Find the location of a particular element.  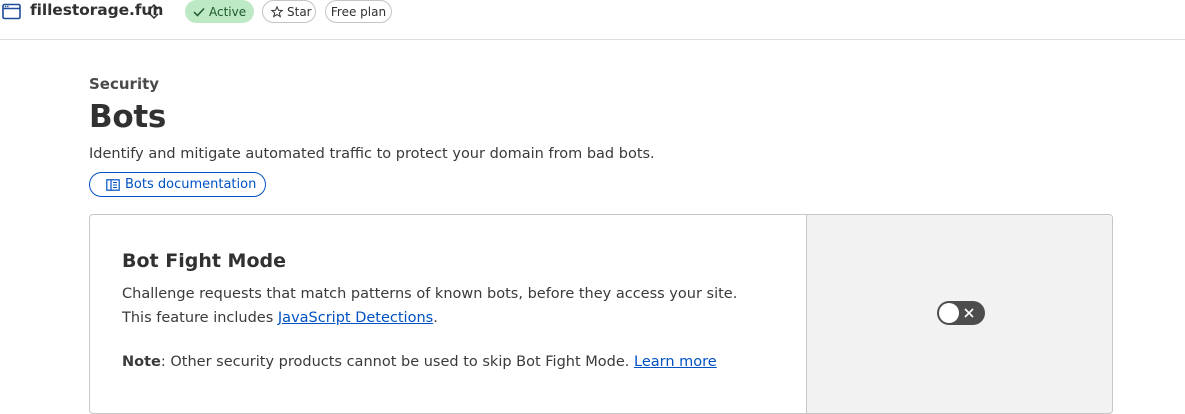

plan-label: Free plan is located at coordinates (358, 11).